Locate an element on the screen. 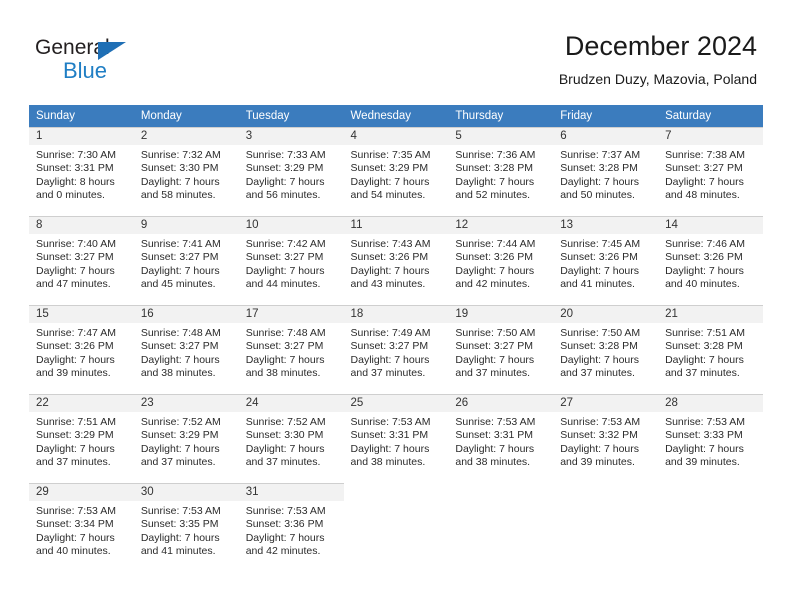 The width and height of the screenshot is (792, 612). sunrise-text: Sunrise: 7:41 AM is located at coordinates (180, 244).